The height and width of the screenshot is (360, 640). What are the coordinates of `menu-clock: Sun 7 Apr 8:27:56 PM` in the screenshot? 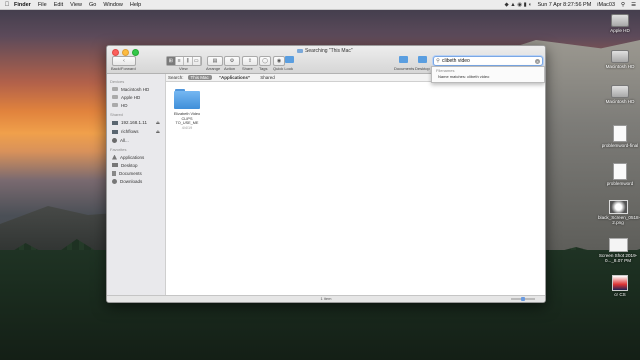 It's located at (564, 5).